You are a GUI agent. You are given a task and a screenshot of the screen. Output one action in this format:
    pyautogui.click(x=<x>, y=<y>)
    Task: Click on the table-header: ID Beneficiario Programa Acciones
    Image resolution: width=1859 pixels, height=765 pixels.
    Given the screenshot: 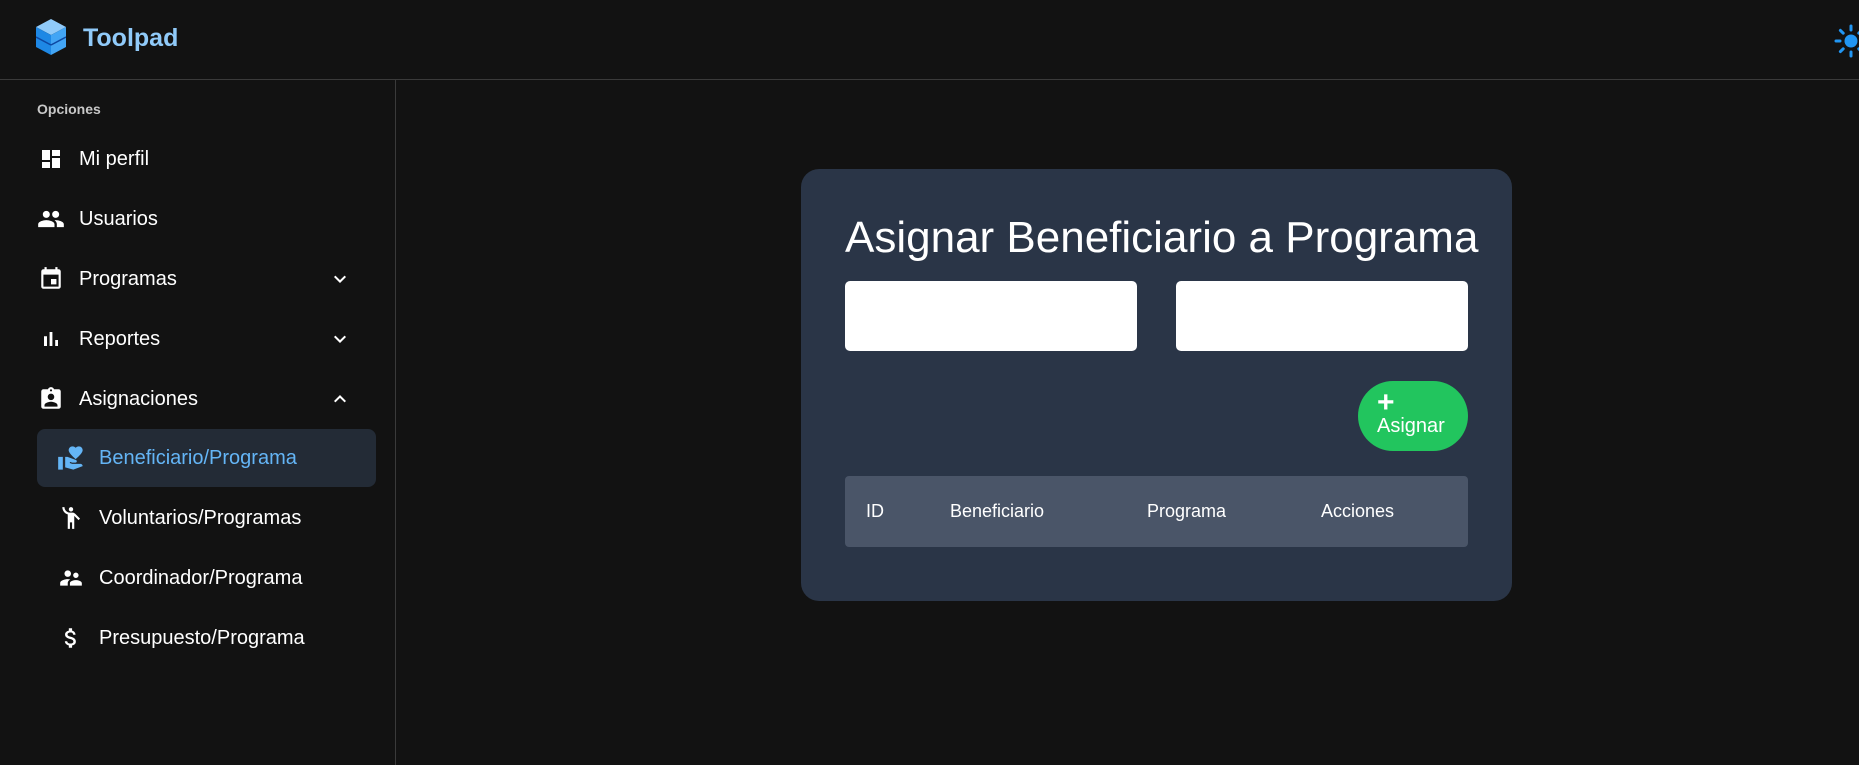 What is the action you would take?
    pyautogui.click(x=1156, y=511)
    